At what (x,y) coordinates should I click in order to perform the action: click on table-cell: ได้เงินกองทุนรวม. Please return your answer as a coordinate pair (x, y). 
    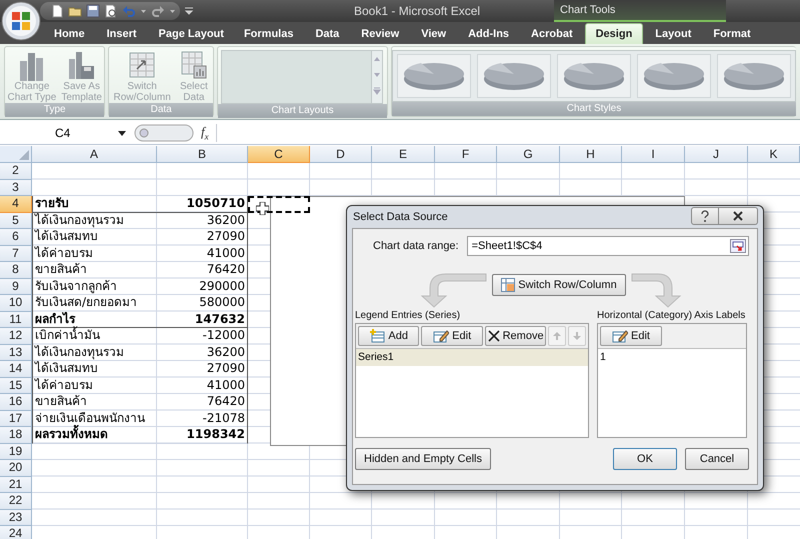
    Looking at the image, I should click on (94, 352).